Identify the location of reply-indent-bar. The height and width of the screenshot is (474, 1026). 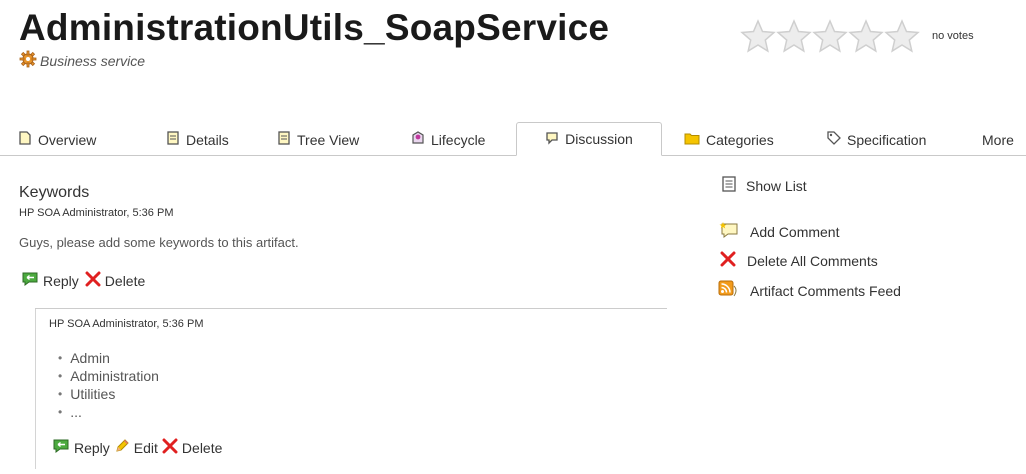
(35, 389).